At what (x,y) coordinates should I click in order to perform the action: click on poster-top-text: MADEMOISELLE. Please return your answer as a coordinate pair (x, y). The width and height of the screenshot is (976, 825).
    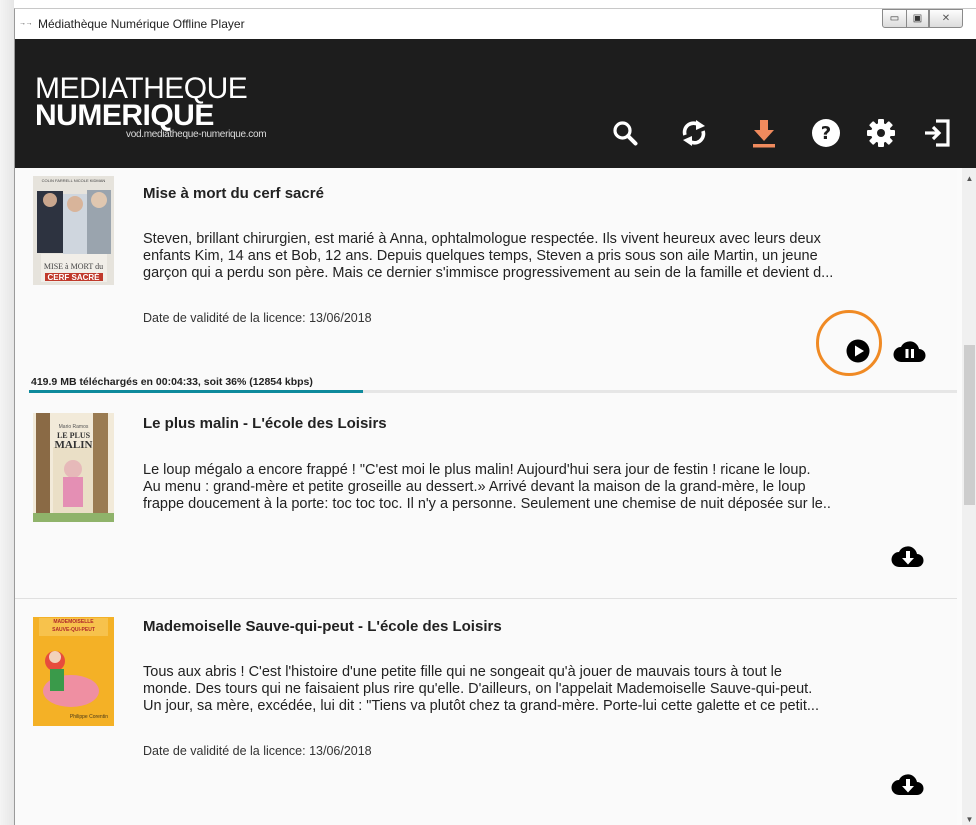
    Looking at the image, I should click on (73, 622).